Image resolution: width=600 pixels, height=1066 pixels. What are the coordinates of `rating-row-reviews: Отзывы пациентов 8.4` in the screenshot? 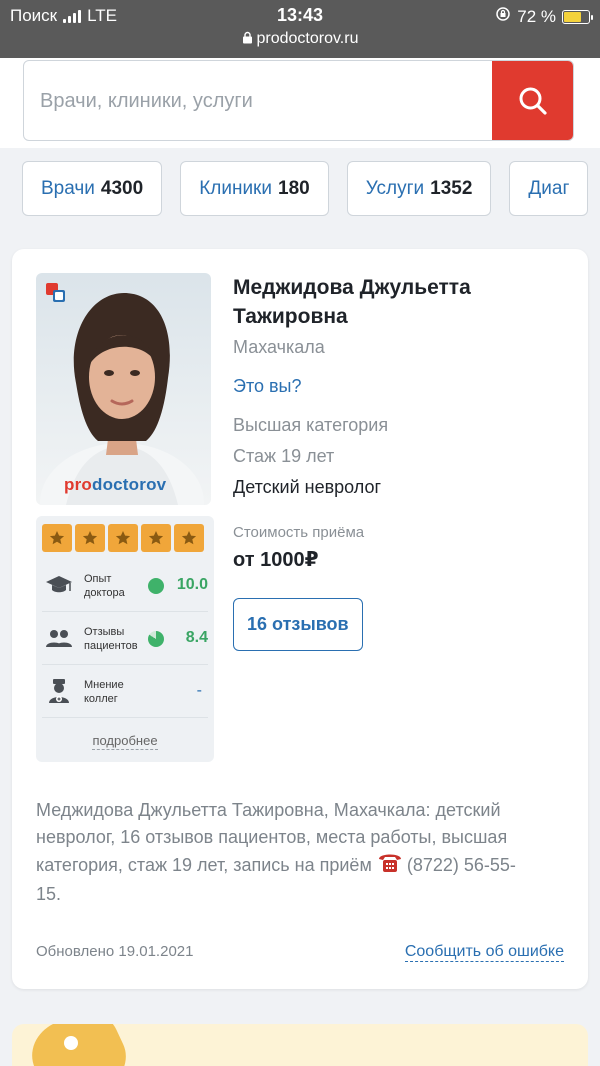 It's located at (125, 639).